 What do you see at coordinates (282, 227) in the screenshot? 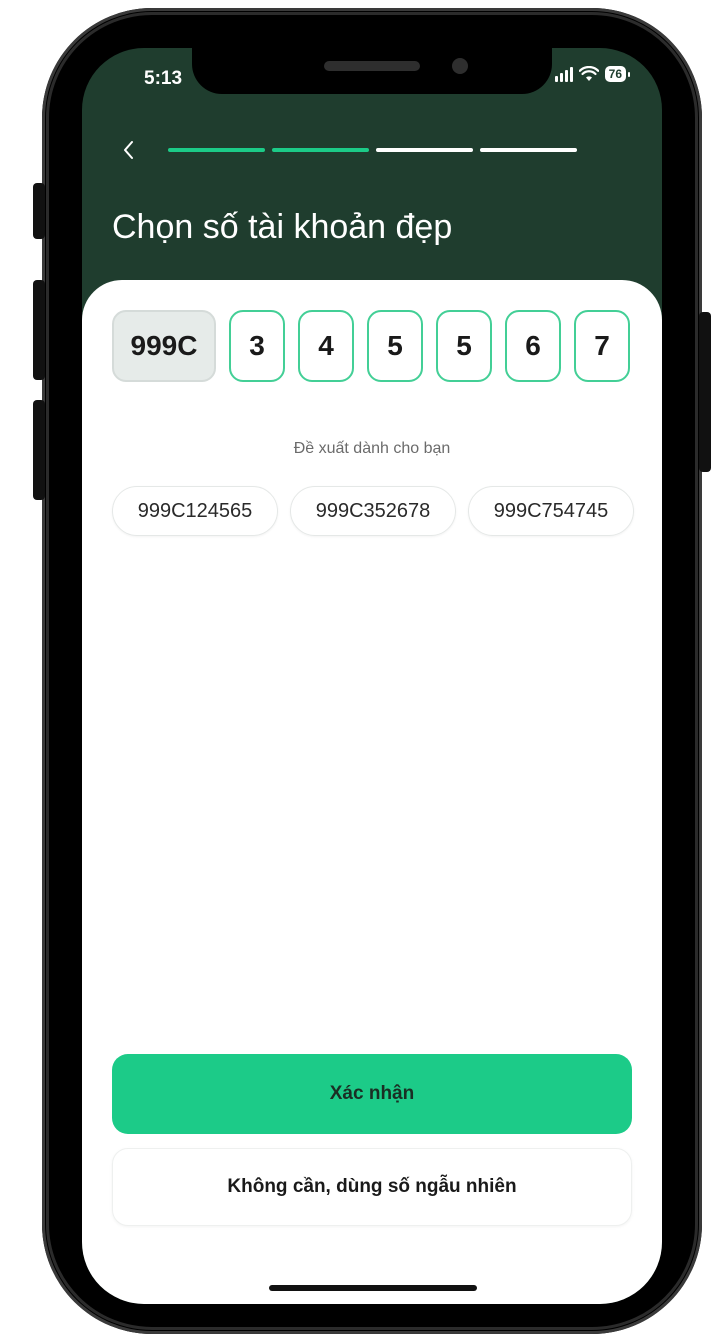
I see `page-title: Chọn số tài khoản đẹp` at bounding box center [282, 227].